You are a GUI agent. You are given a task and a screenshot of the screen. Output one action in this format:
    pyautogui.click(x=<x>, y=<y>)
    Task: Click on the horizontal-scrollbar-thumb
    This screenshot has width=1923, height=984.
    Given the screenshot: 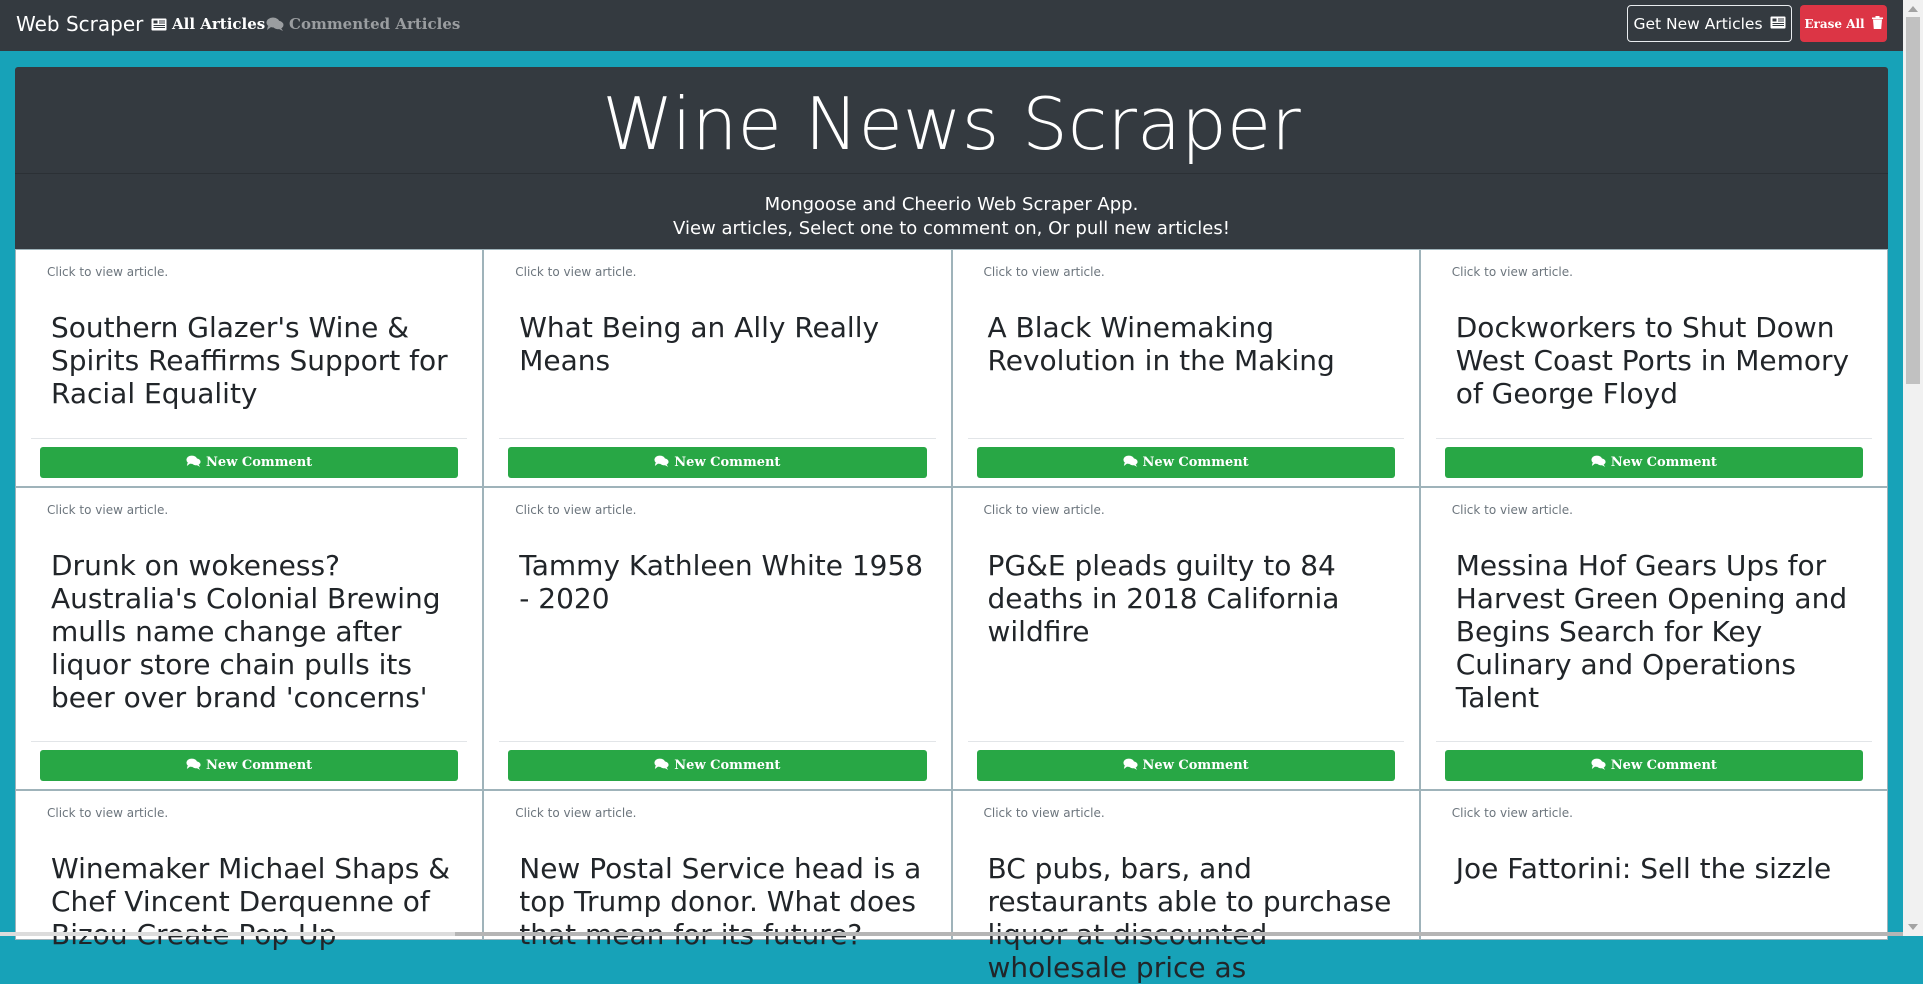 What is the action you would take?
    pyautogui.click(x=1179, y=934)
    